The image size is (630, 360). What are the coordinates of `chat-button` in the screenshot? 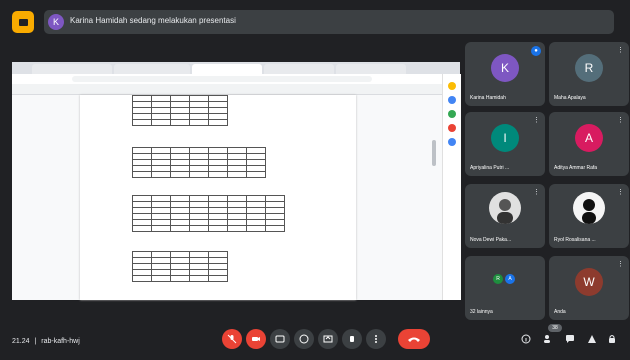 It's located at (570, 339).